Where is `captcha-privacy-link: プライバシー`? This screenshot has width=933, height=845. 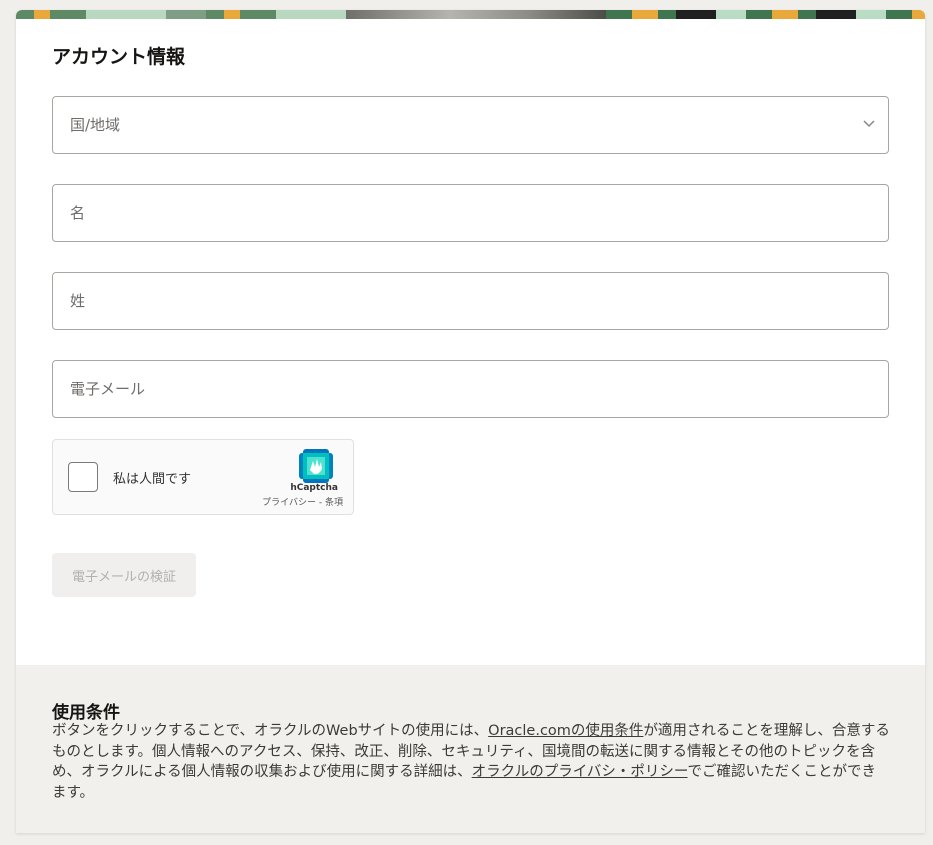 captcha-privacy-link: プライバシー is located at coordinates (289, 503).